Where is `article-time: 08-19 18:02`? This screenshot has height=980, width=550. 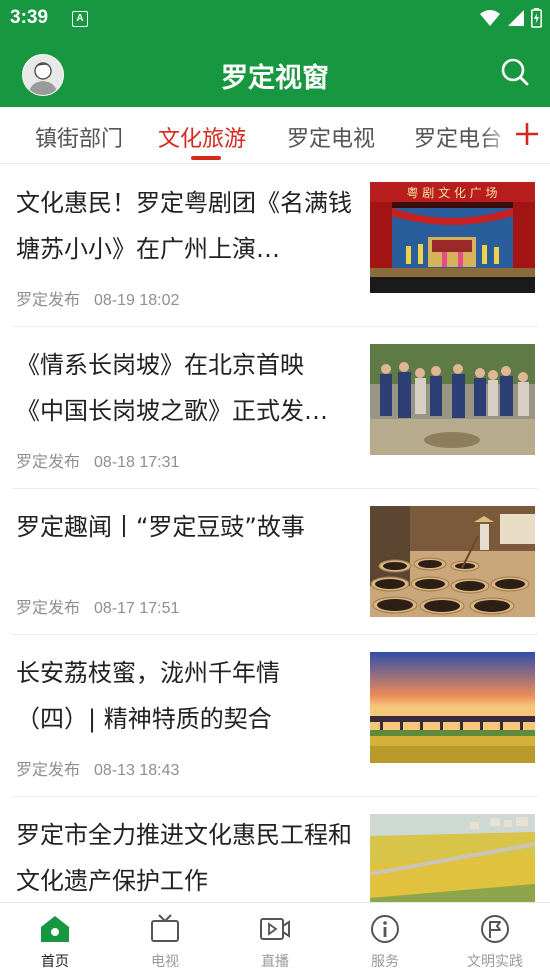
article-time: 08-19 18:02 is located at coordinates (137, 300).